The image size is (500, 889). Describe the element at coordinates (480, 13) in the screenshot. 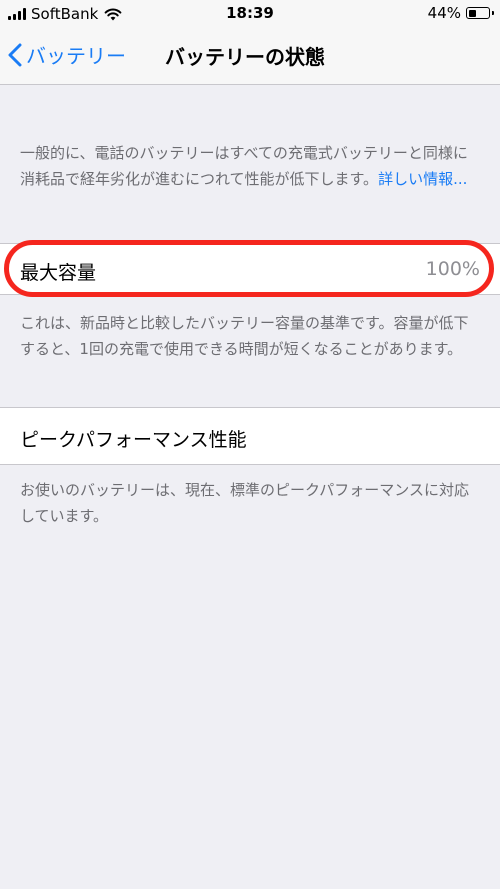

I see `battery-icon` at that location.